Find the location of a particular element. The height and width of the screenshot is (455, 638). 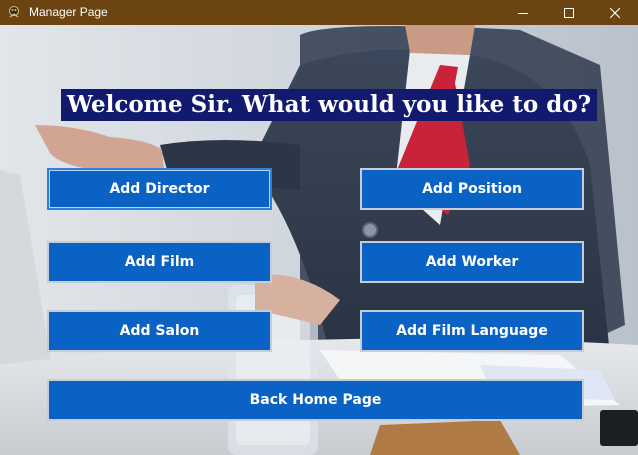

title-bar: Manager Page is located at coordinates (319, 12).